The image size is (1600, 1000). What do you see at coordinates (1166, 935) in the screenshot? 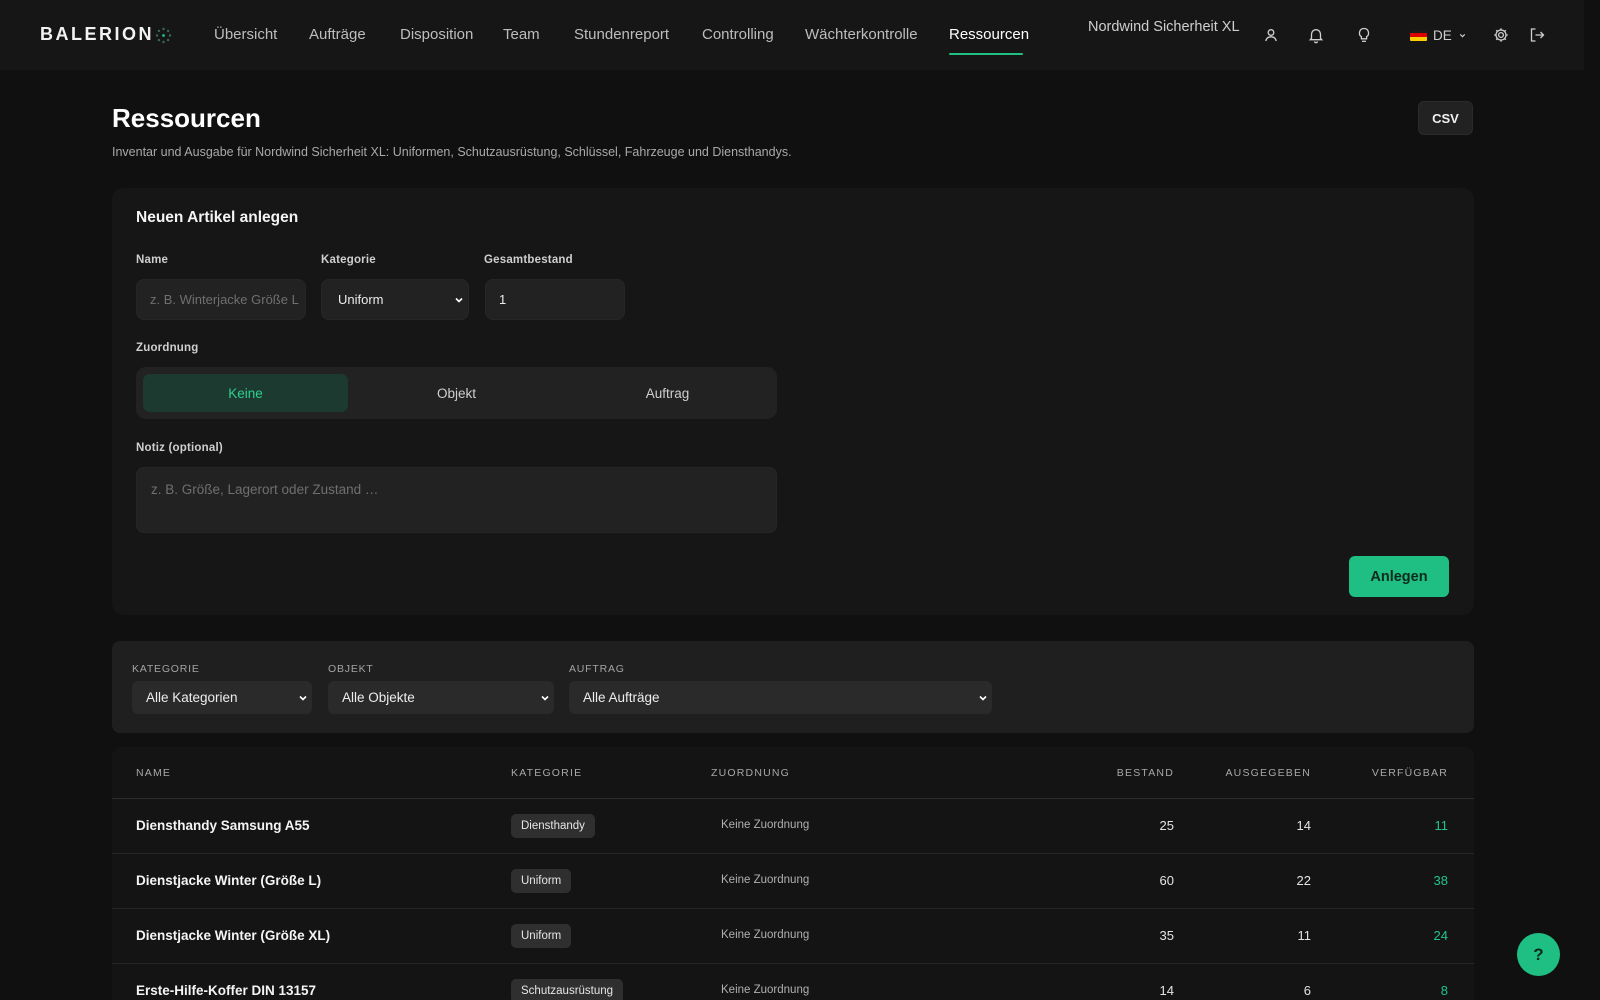
I see `stock-value: 35` at bounding box center [1166, 935].